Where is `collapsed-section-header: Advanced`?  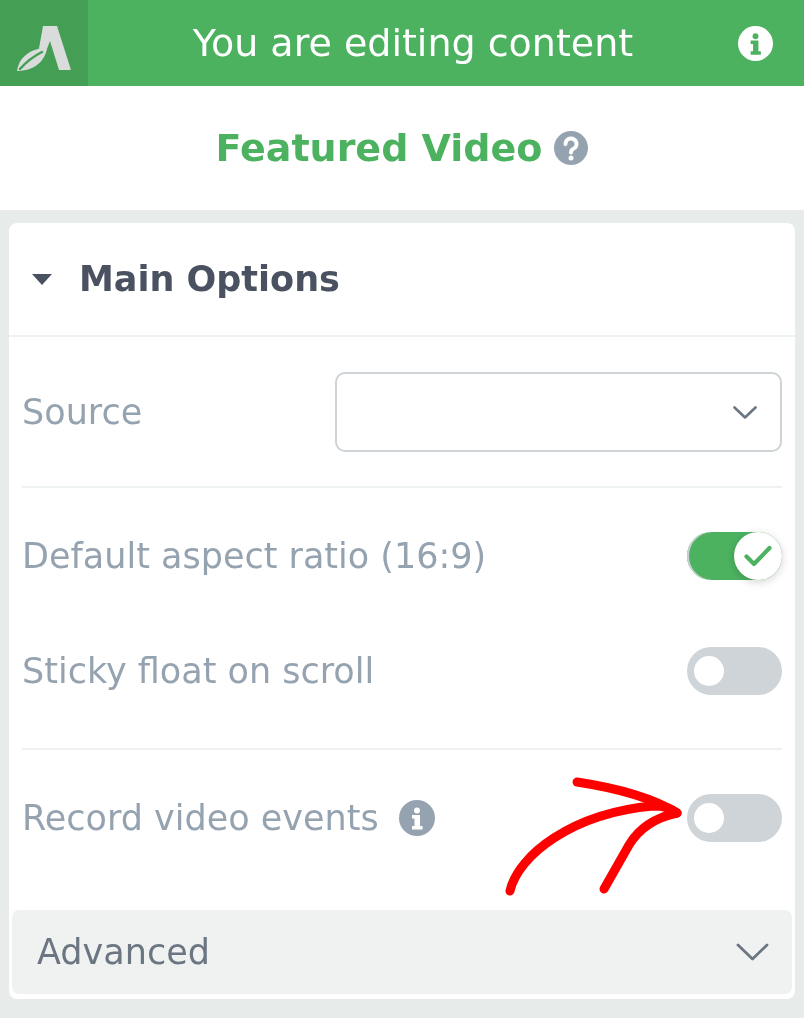
collapsed-section-header: Advanced is located at coordinates (402, 952).